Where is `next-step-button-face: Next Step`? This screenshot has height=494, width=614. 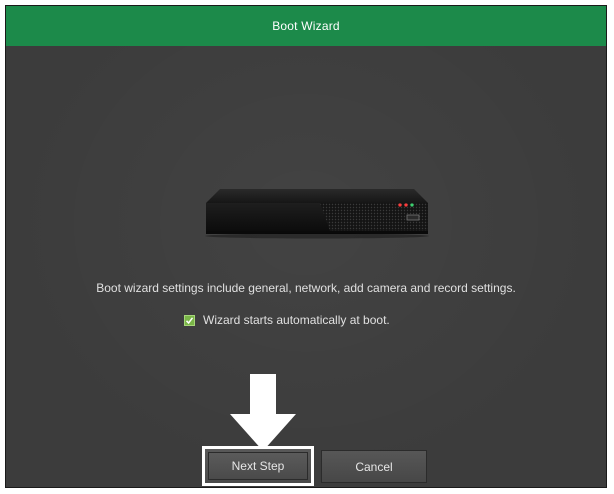
next-step-button-face: Next Step is located at coordinates (258, 466).